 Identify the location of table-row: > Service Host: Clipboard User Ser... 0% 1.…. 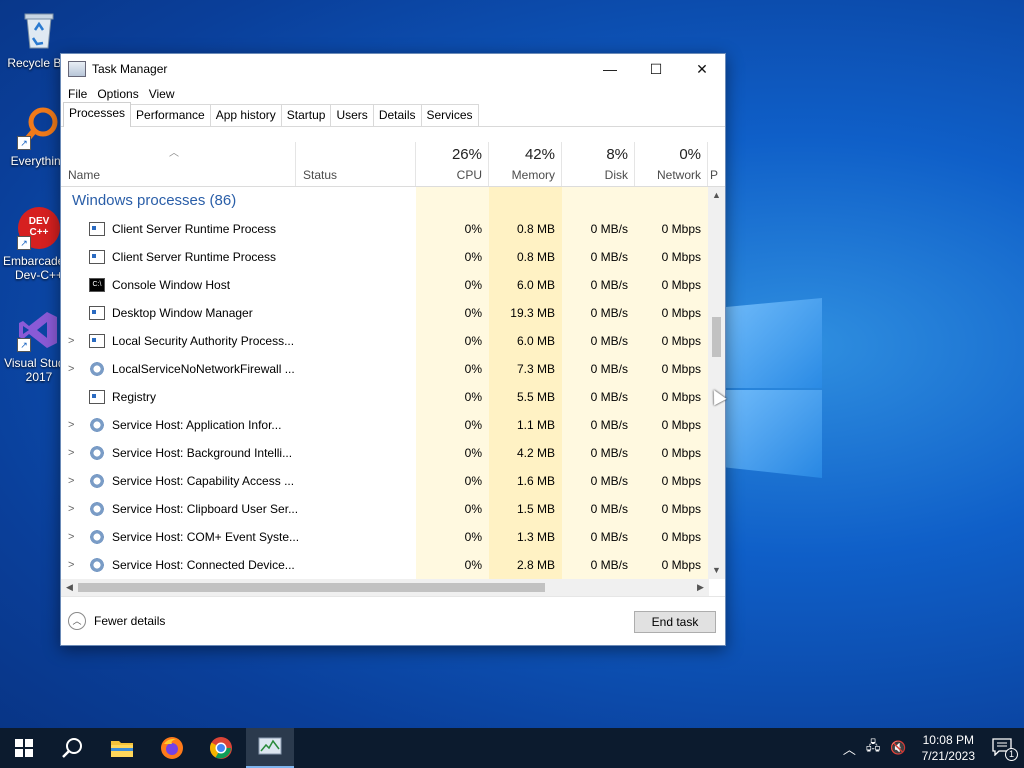
(385, 509).